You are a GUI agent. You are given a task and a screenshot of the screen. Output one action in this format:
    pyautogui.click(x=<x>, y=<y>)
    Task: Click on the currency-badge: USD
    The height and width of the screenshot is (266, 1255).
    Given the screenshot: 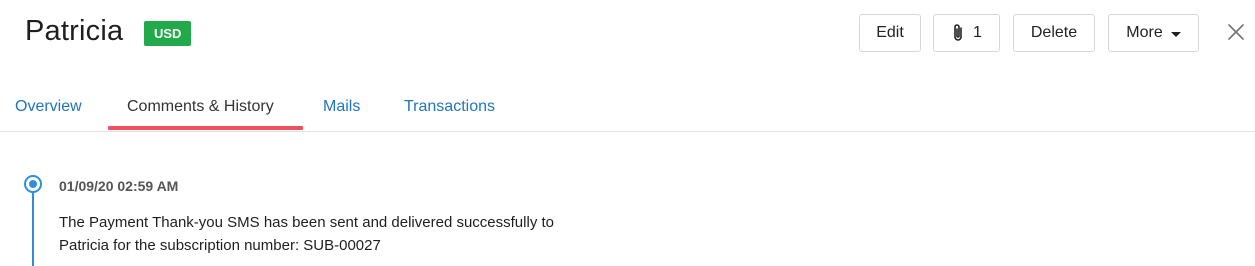 What is the action you would take?
    pyautogui.click(x=168, y=33)
    